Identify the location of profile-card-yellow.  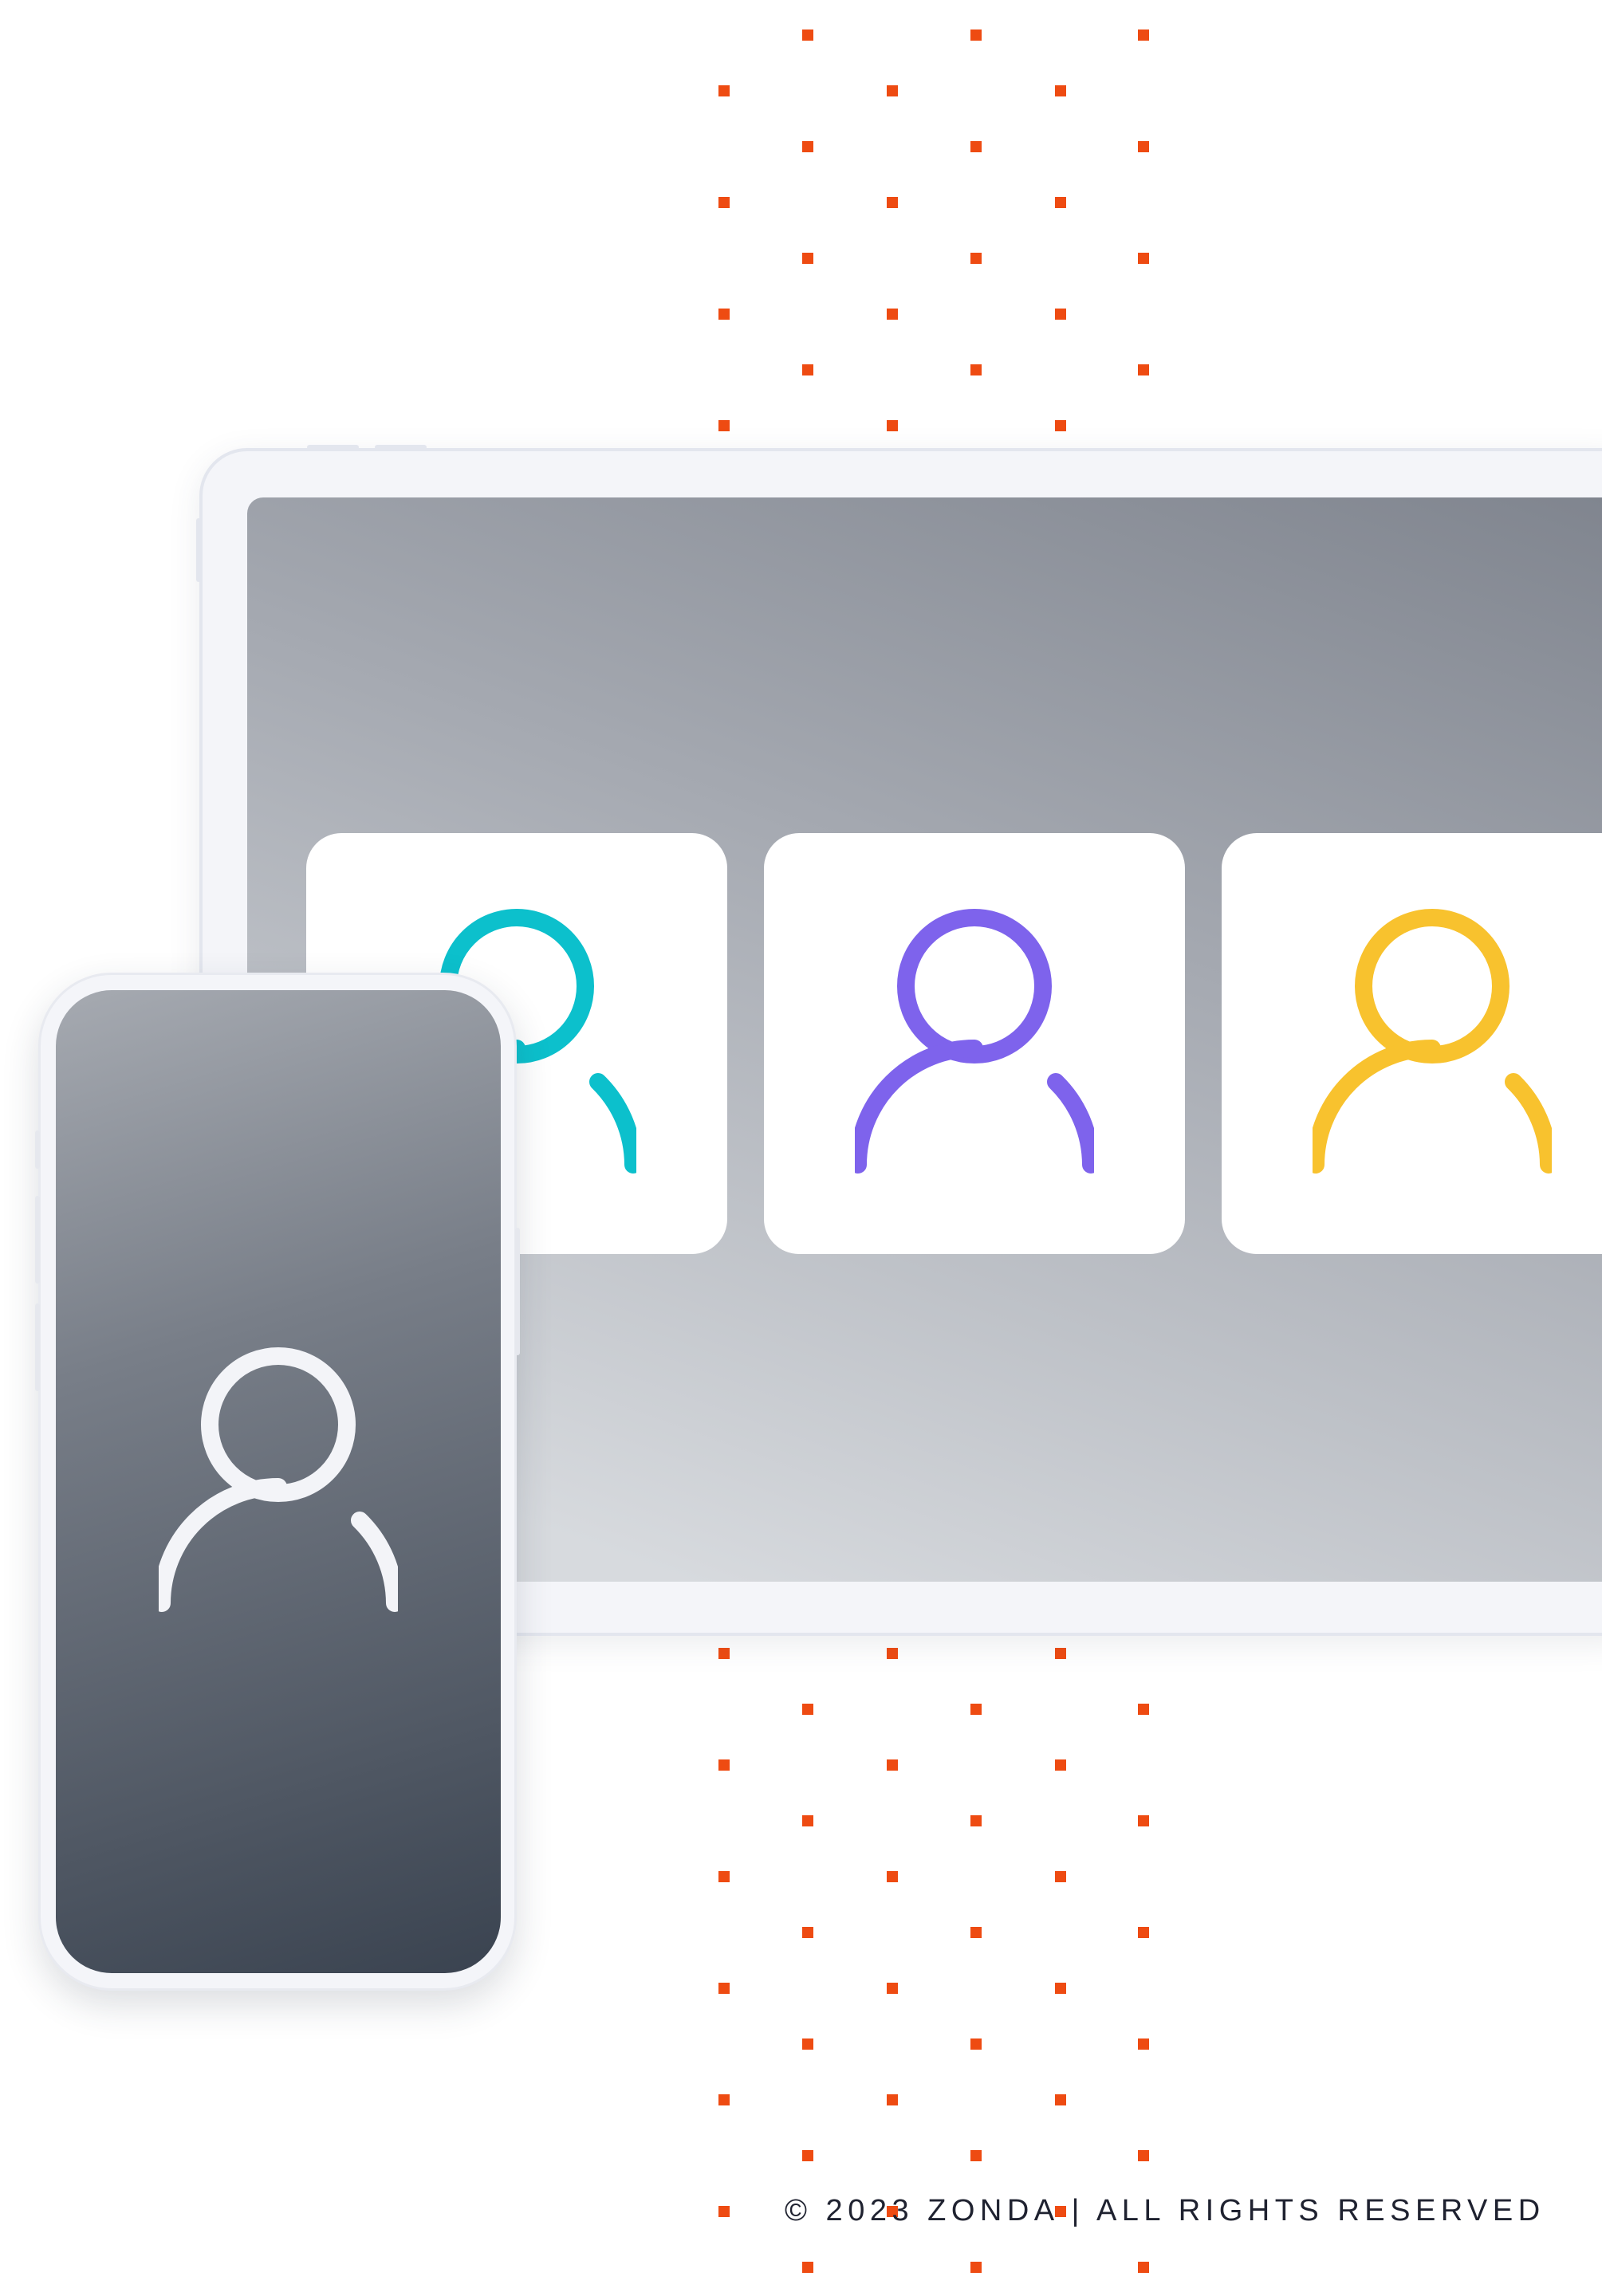
(1412, 1043).